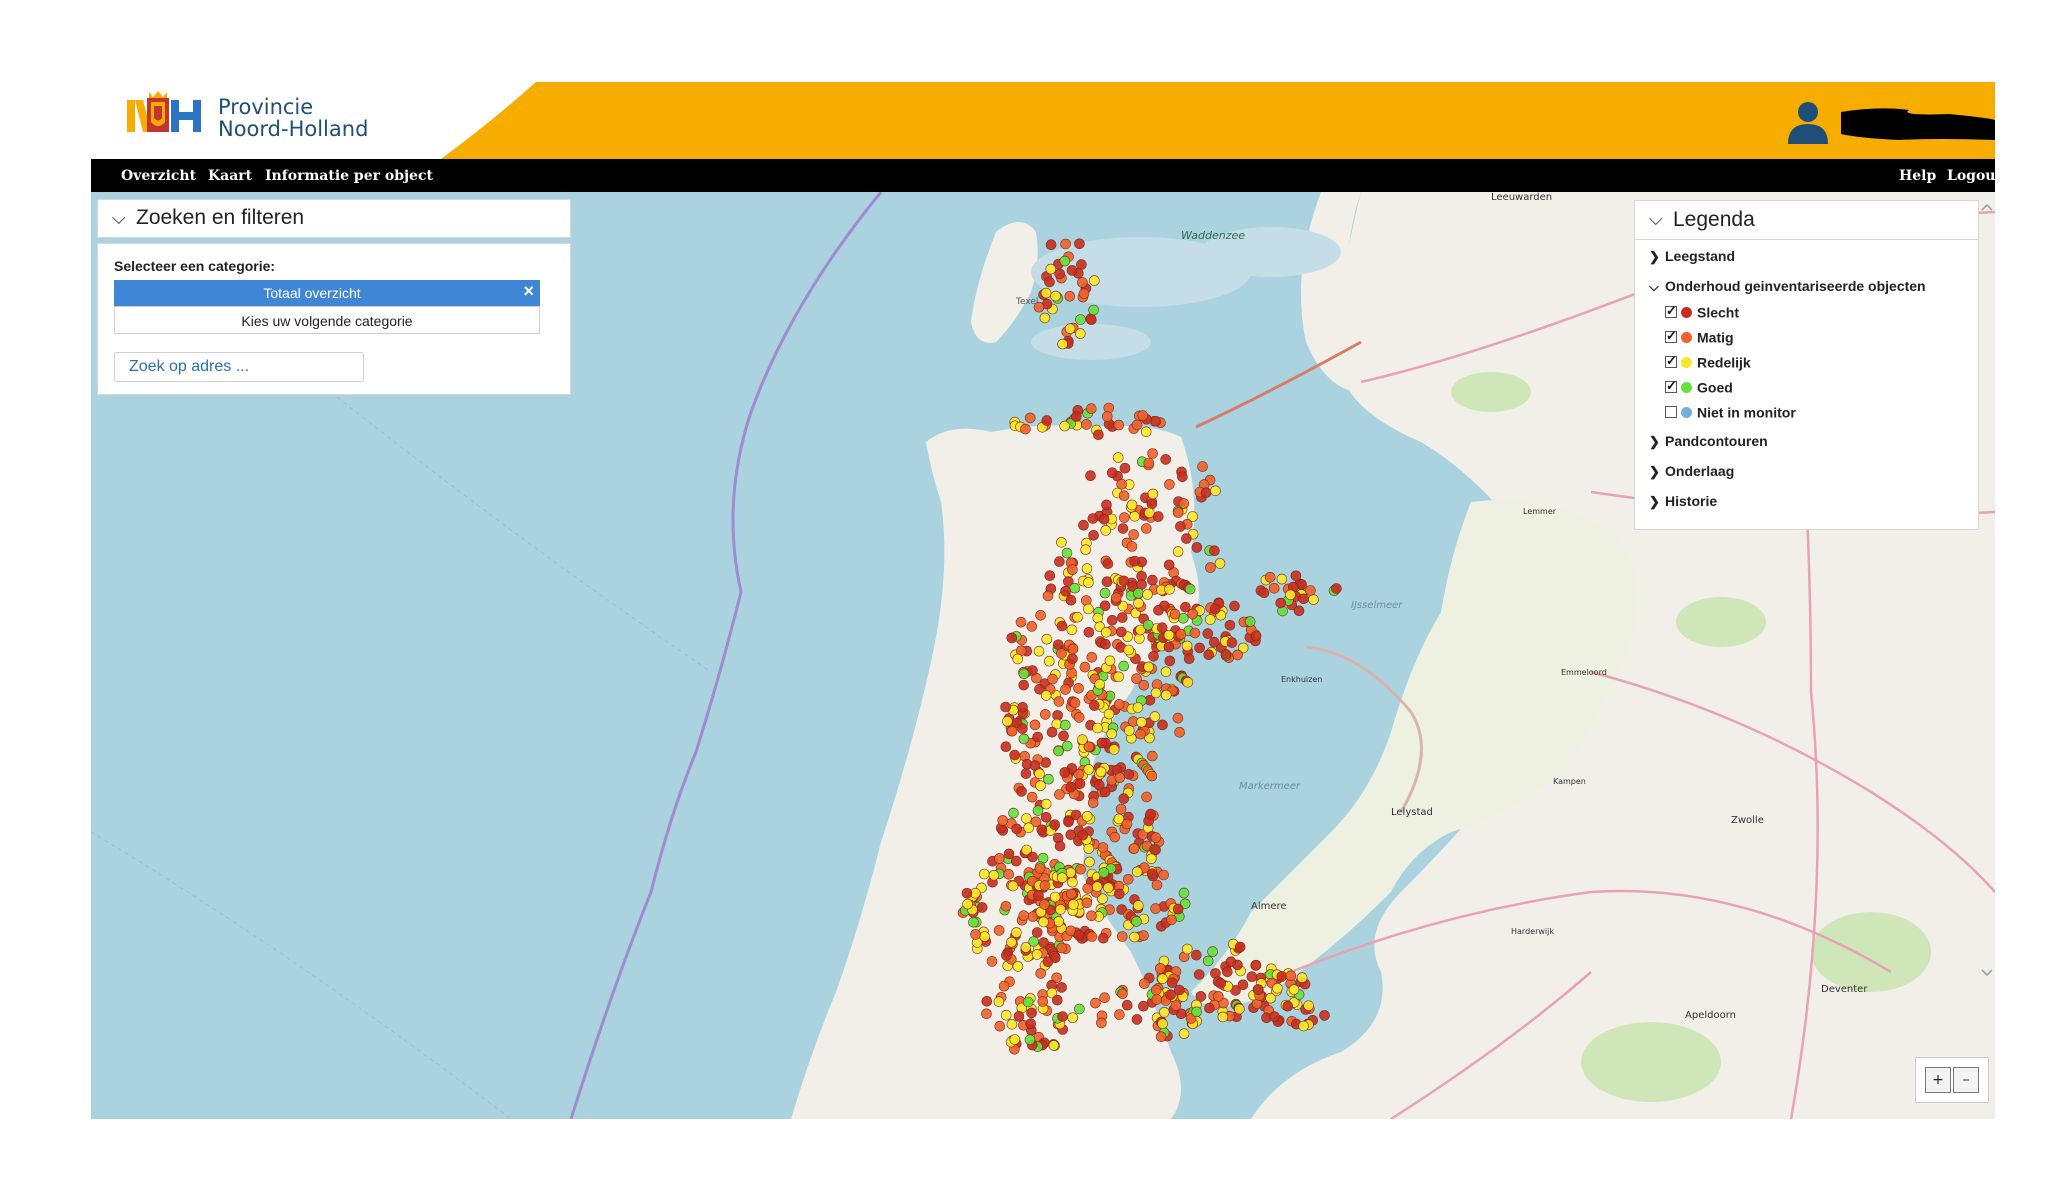  What do you see at coordinates (158, 176) in the screenshot?
I see `nav-overzicht: Overzicht` at bounding box center [158, 176].